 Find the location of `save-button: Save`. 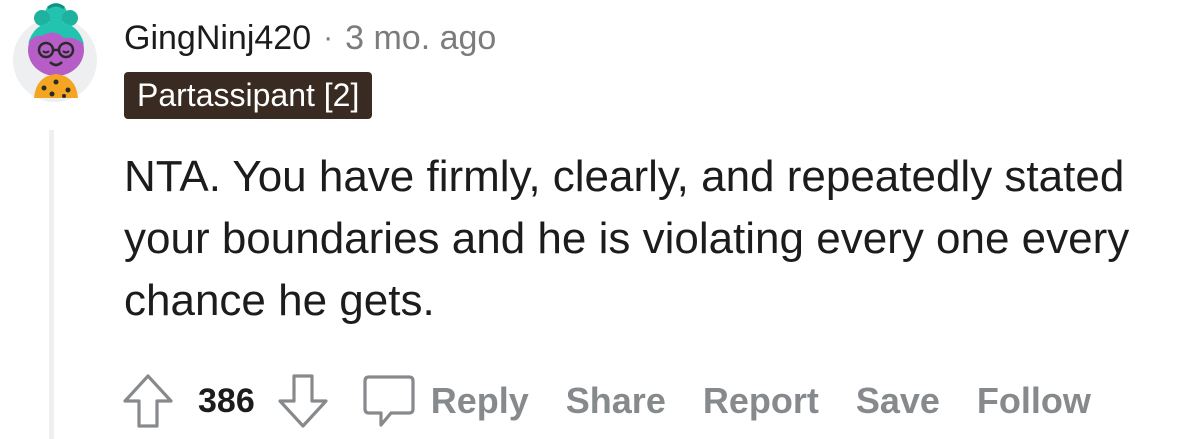

save-button: Save is located at coordinates (898, 401).